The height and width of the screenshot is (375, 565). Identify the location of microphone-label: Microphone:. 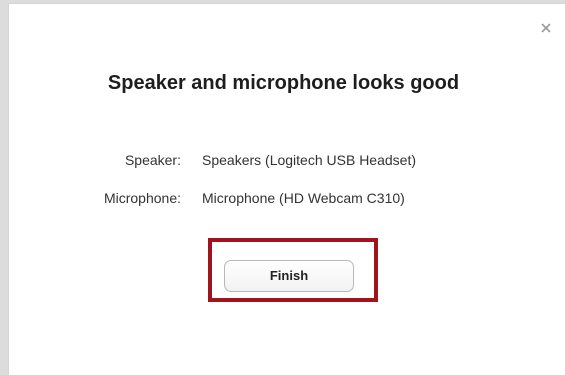
(142, 198).